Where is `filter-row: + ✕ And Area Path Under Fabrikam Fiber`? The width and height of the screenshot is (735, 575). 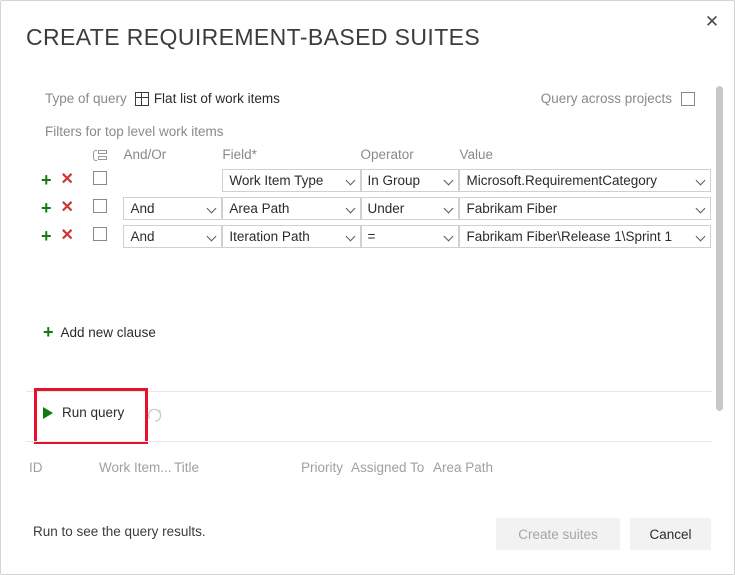 filter-row: + ✕ And Area Path Under Fabrikam Fiber is located at coordinates (376, 209).